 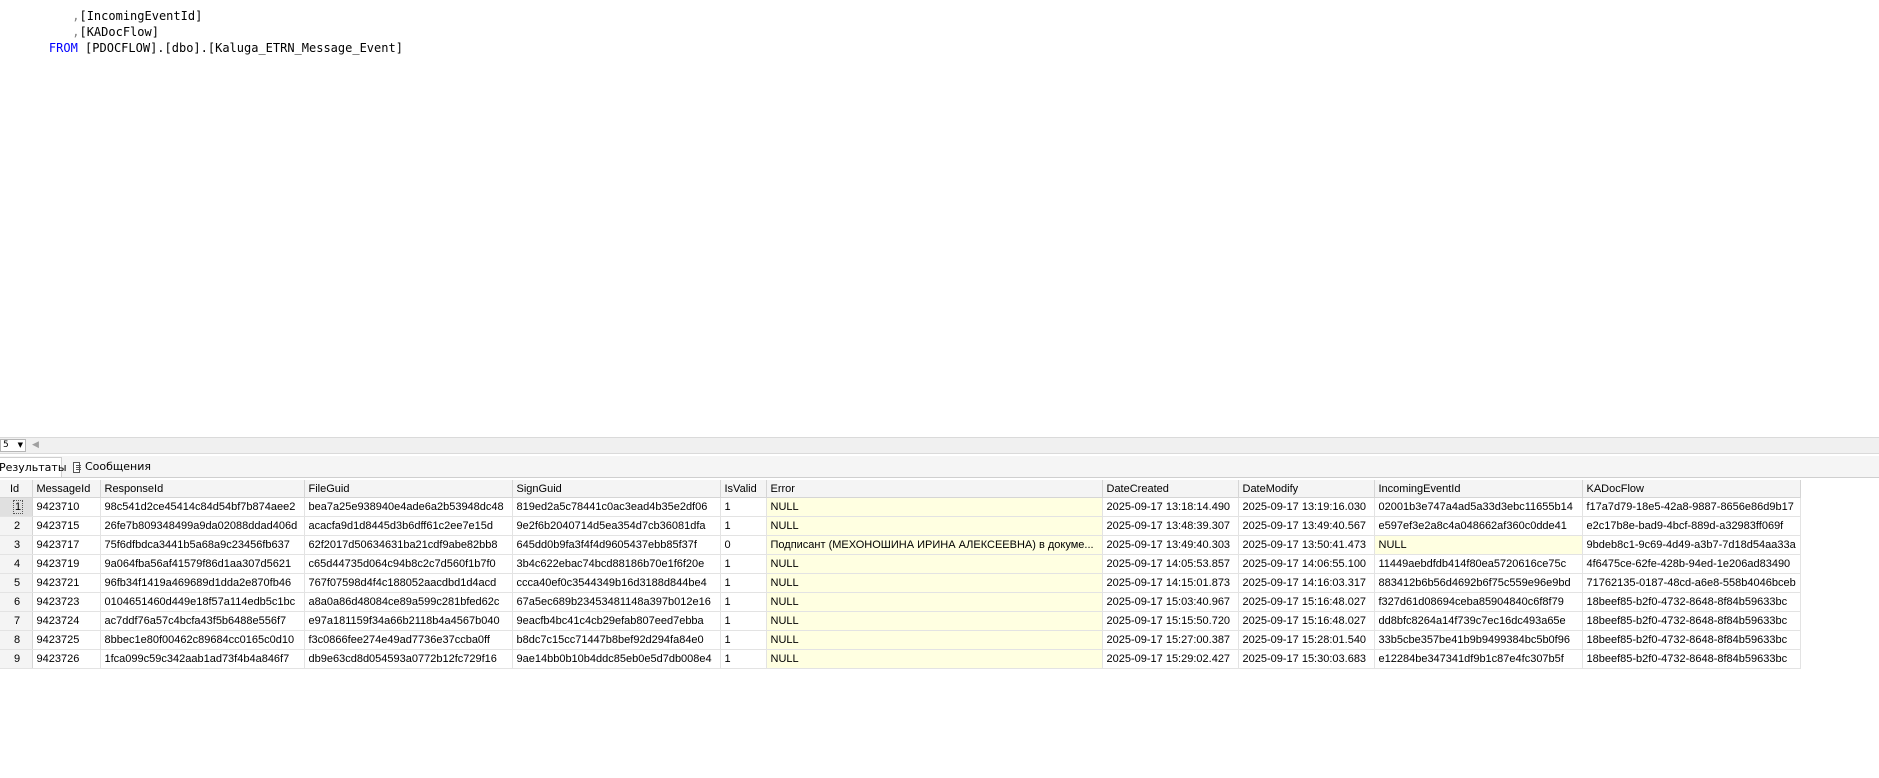 What do you see at coordinates (1170, 489) in the screenshot?
I see `column-header-datecreated: DateCreated` at bounding box center [1170, 489].